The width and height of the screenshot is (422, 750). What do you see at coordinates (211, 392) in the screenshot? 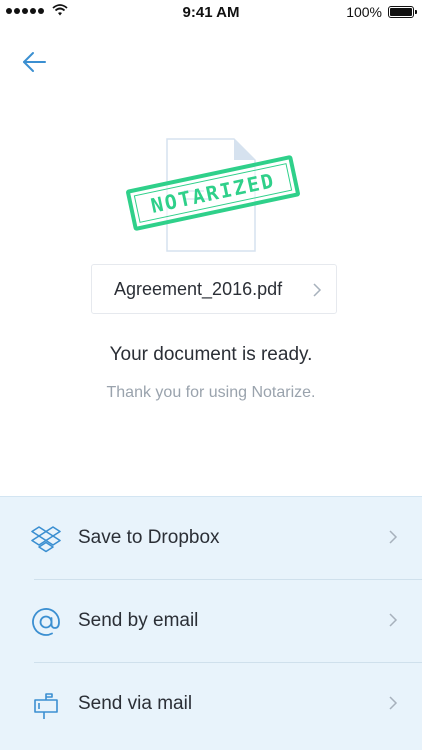
I see `thank-you-text: Thank you for using Notarize.` at bounding box center [211, 392].